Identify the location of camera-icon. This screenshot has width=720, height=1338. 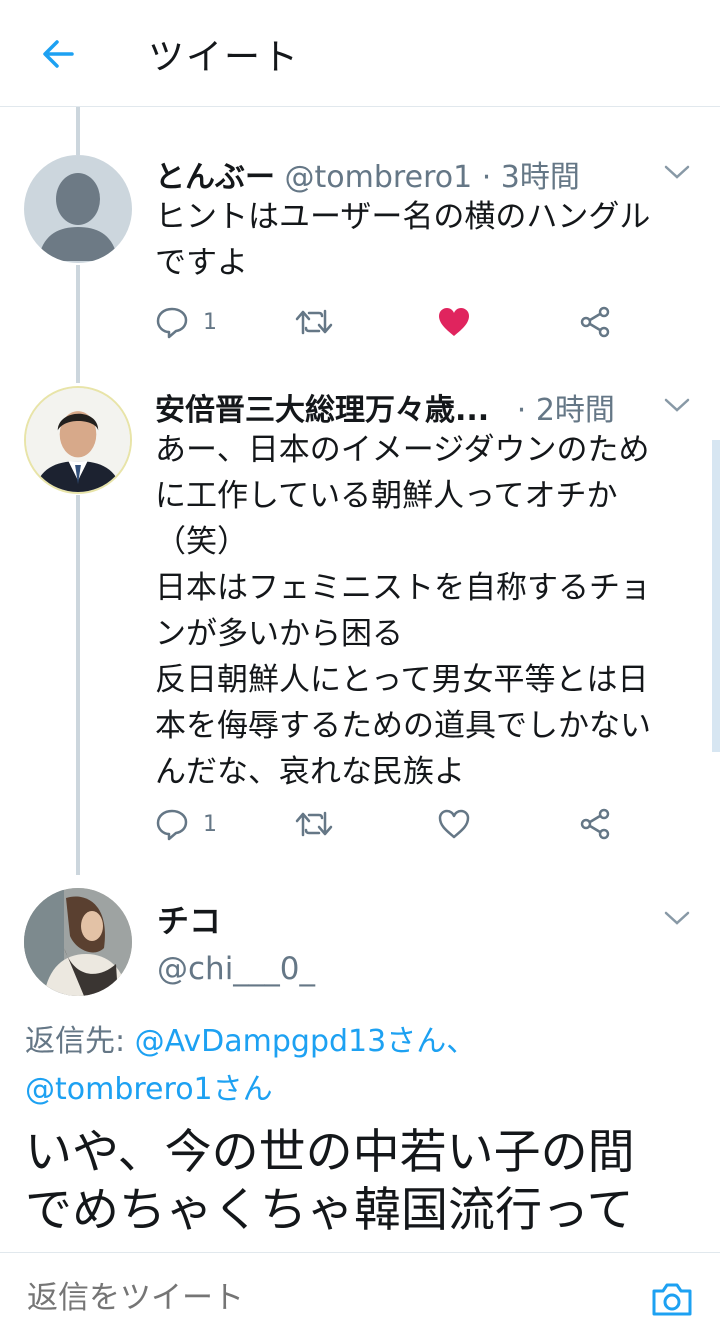
(672, 1299).